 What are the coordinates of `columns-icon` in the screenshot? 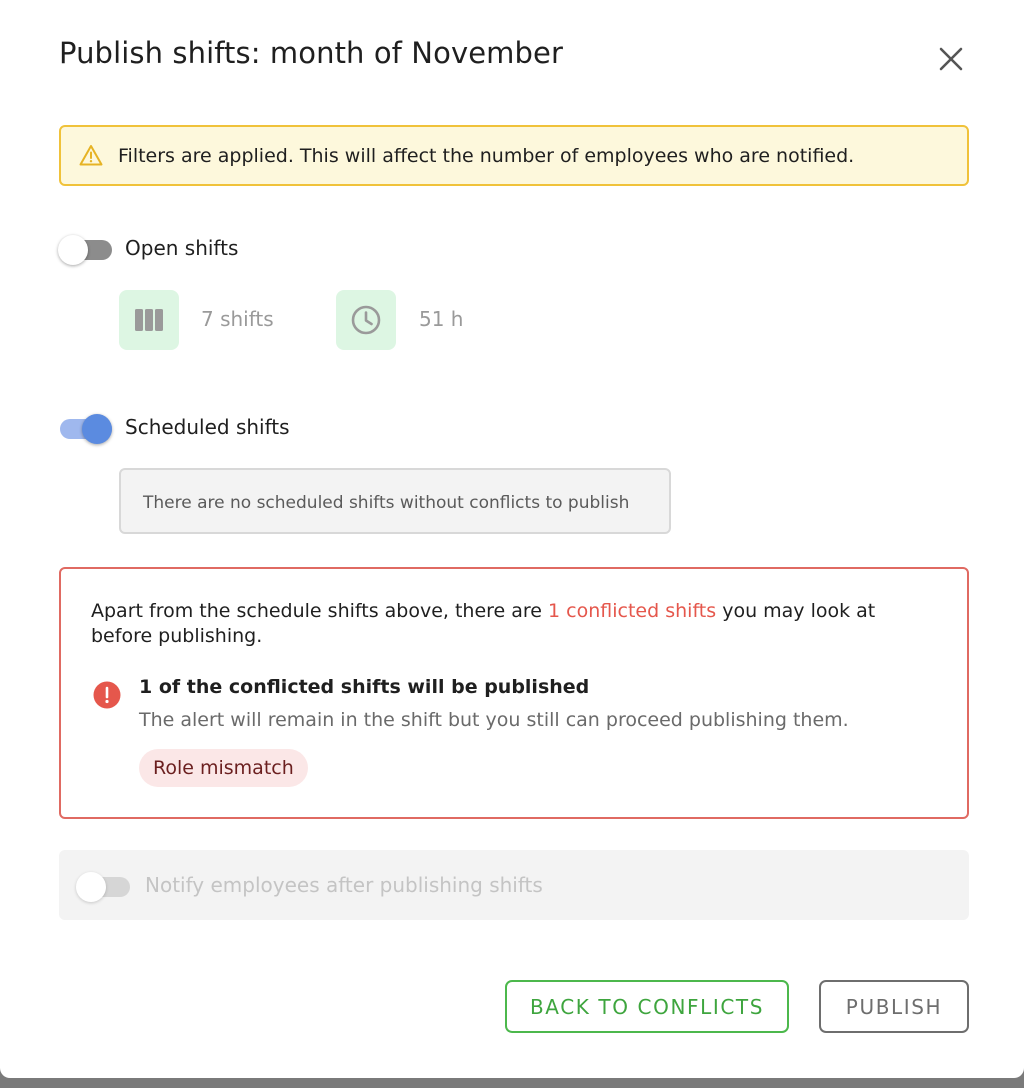 It's located at (149, 320).